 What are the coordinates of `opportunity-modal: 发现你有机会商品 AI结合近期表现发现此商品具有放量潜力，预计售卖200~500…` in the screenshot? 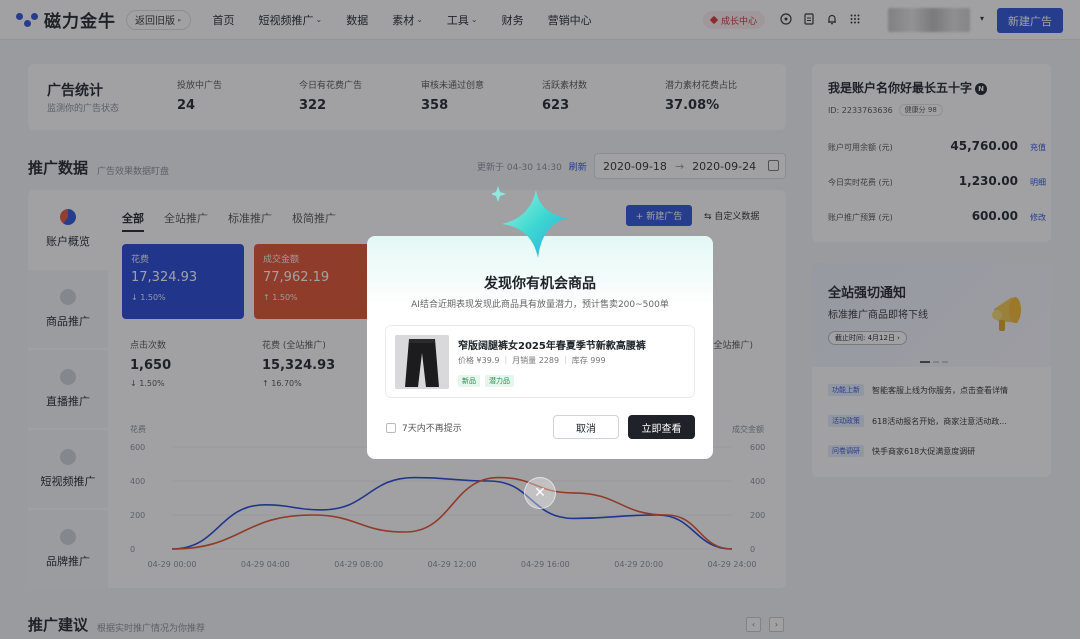 It's located at (540, 347).